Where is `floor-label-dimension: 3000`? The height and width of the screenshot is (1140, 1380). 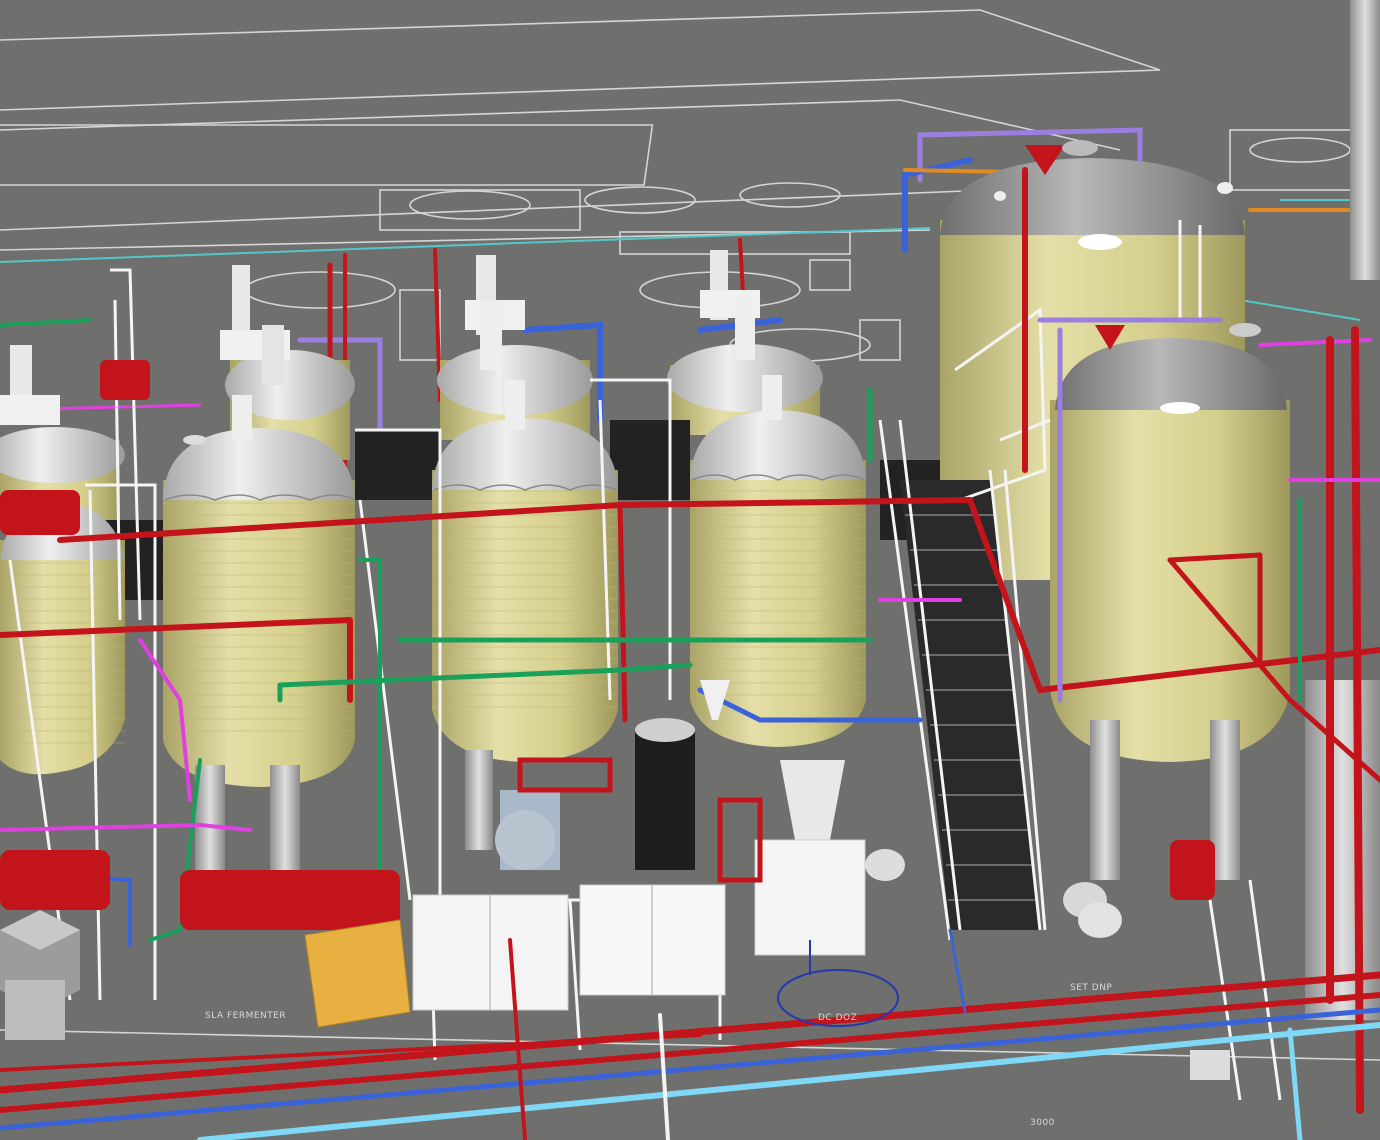 floor-label-dimension: 3000 is located at coordinates (1042, 1123).